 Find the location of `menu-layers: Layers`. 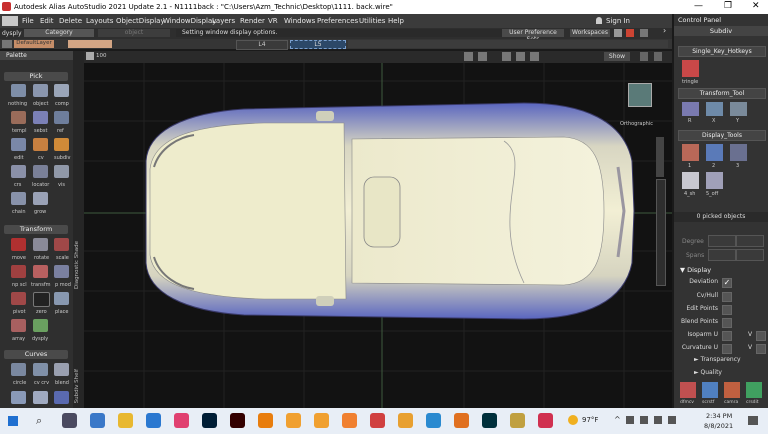

menu-layers: Layers is located at coordinates (223, 21).